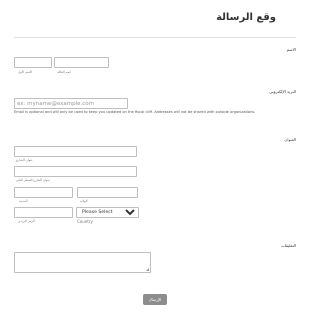 This screenshot has width=320, height=322. I want to click on street-address-line2-input, so click(75, 171).